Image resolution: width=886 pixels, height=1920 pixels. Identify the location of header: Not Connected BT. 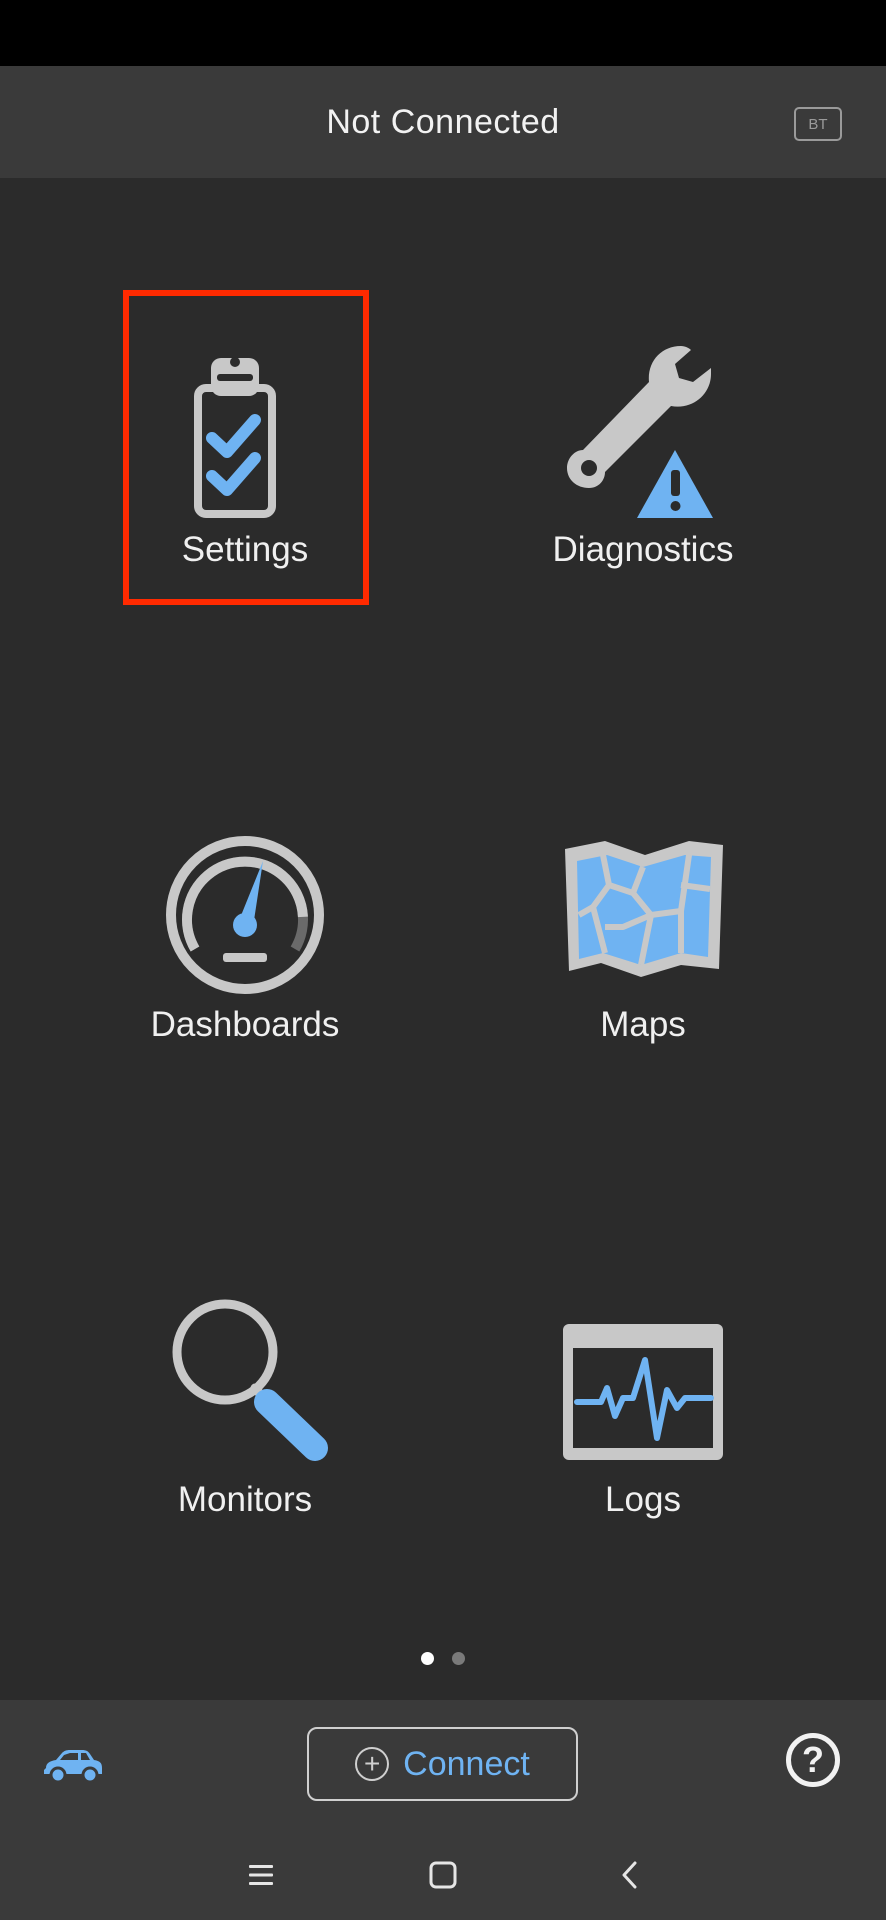
(443, 122).